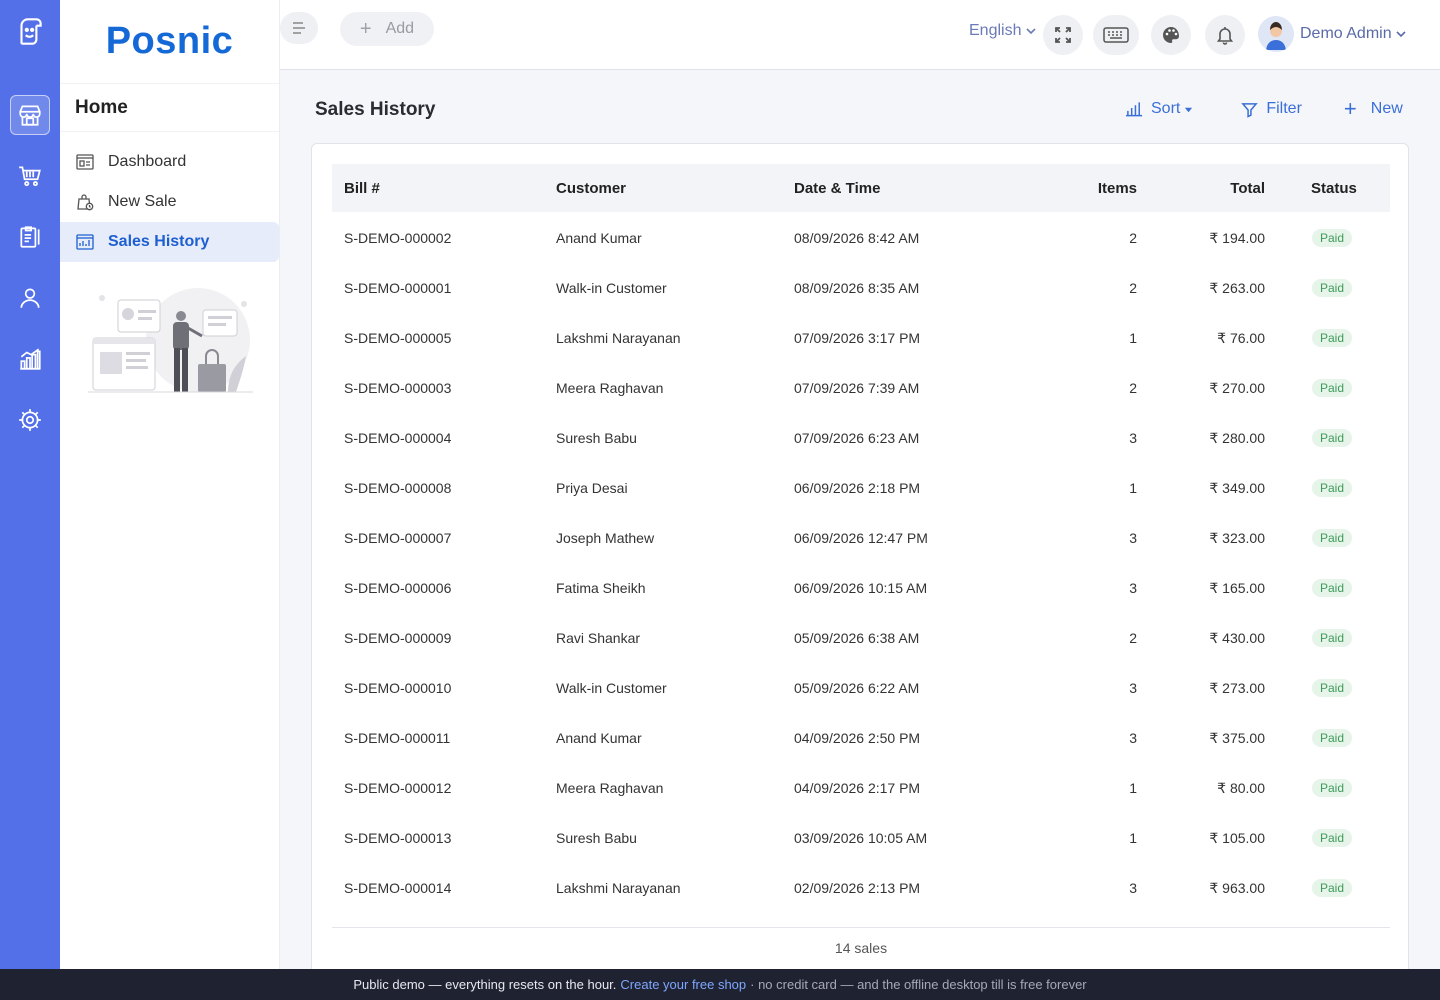 The width and height of the screenshot is (1440, 1000). What do you see at coordinates (857, 388) in the screenshot?
I see `cell-date: 07/09/2026 7:39 AM` at bounding box center [857, 388].